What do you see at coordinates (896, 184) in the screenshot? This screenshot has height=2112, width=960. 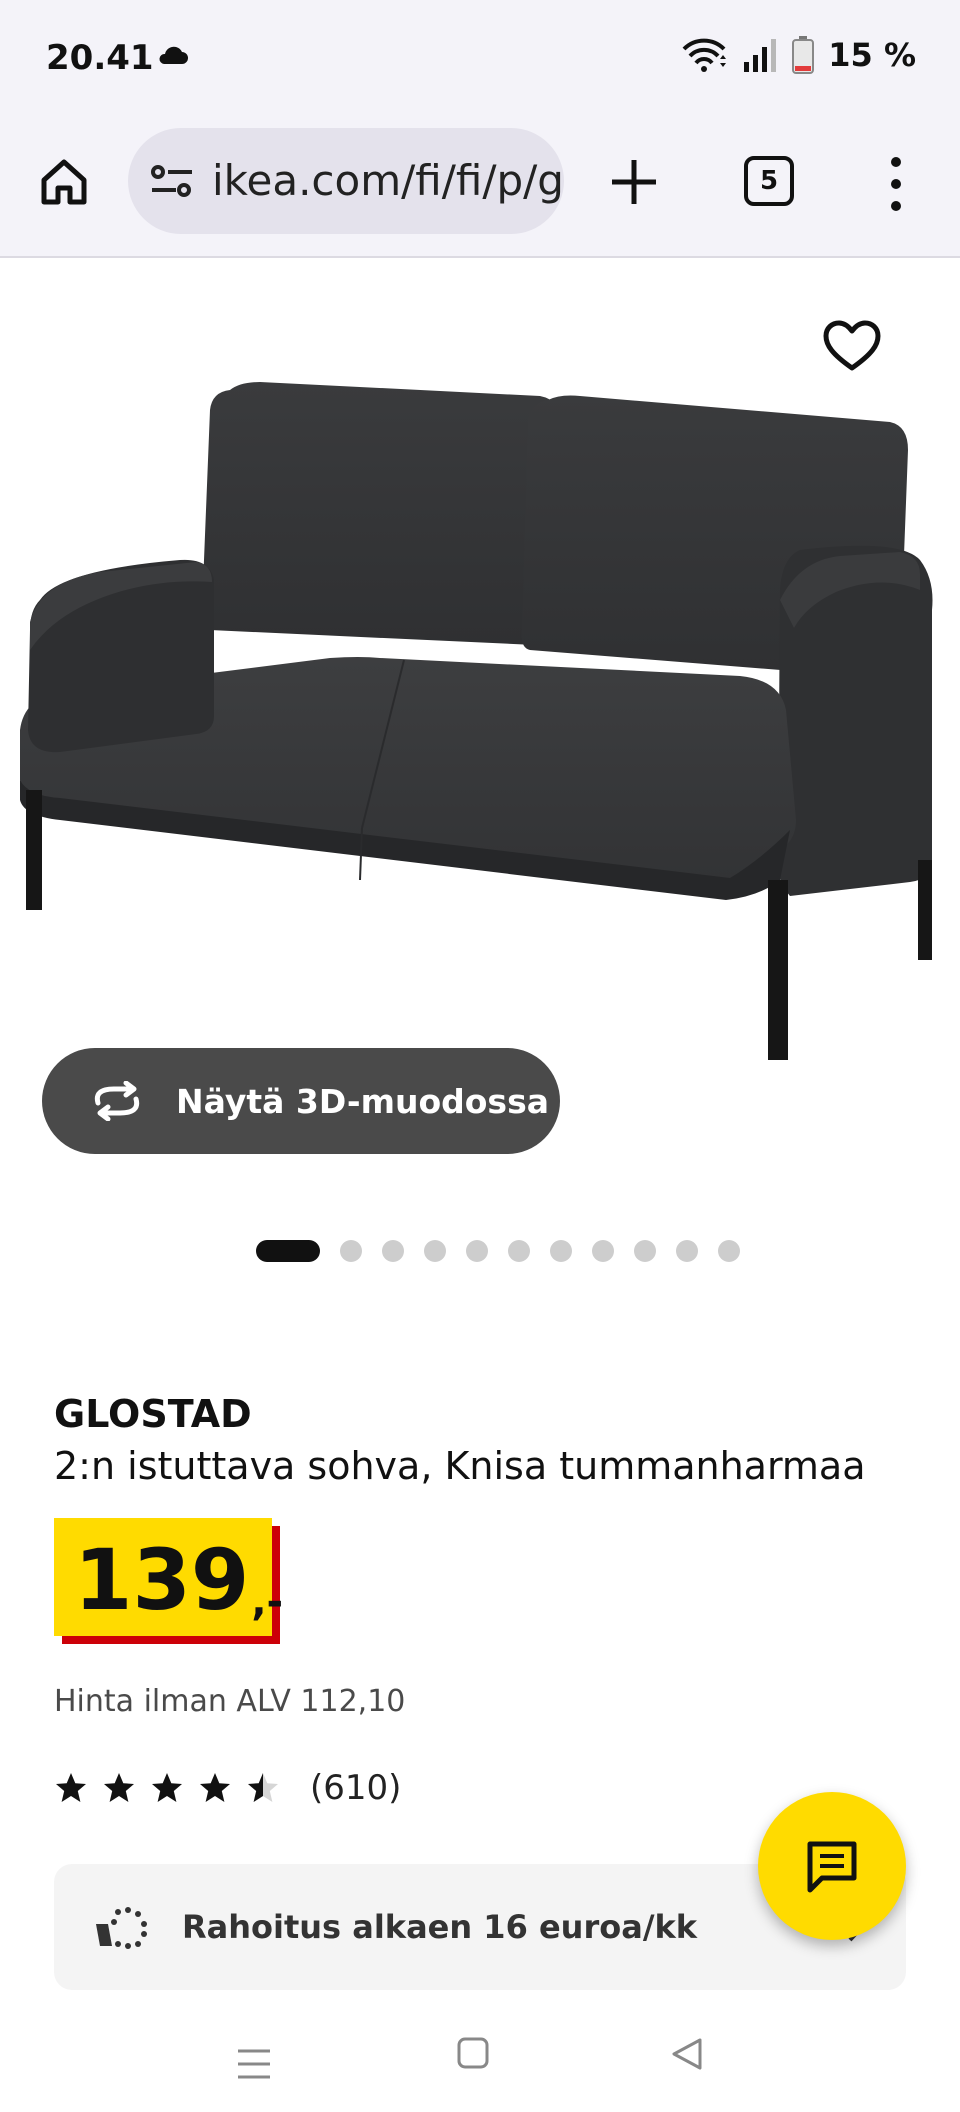 I see `more-vert-icon` at bounding box center [896, 184].